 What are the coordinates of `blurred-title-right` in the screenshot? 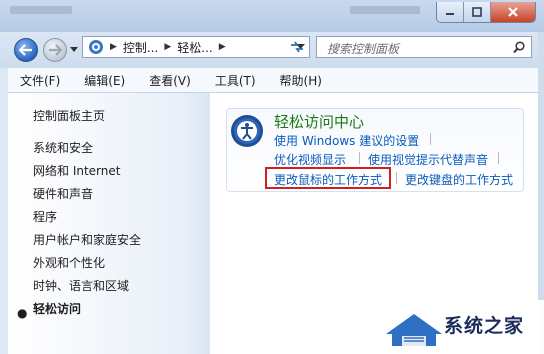 It's located at (385, 10).